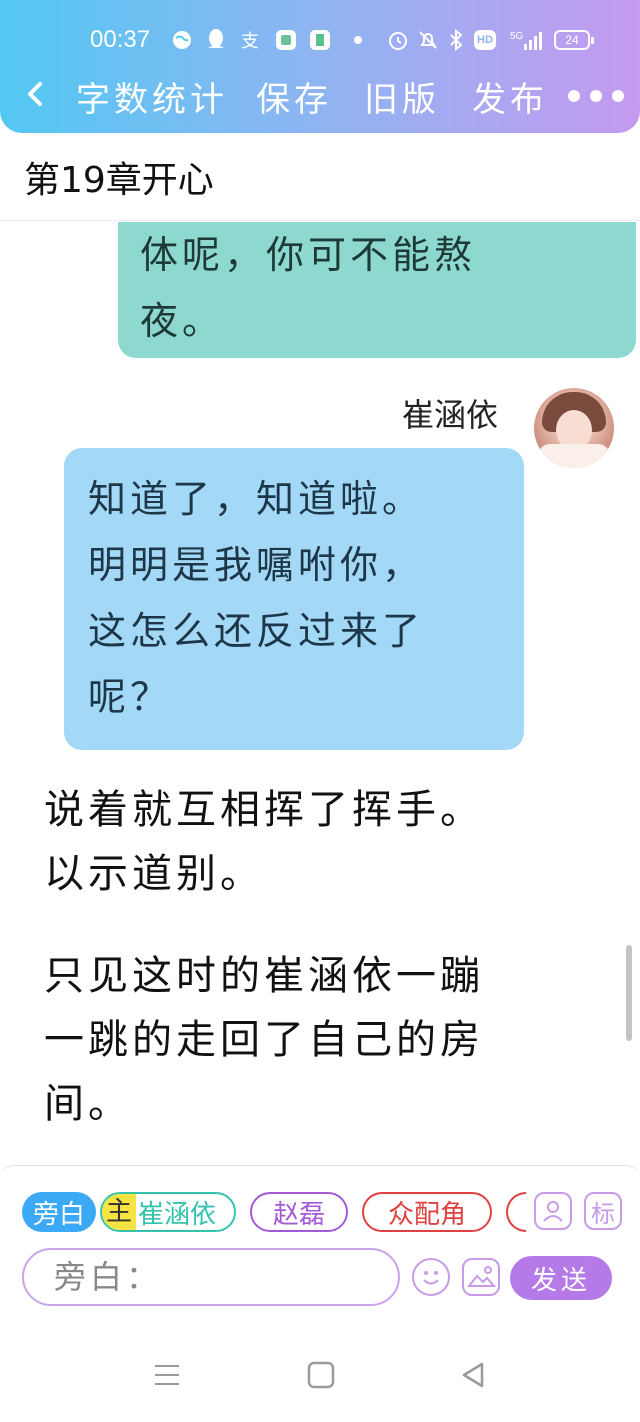  I want to click on app-book-icon, so click(320, 40).